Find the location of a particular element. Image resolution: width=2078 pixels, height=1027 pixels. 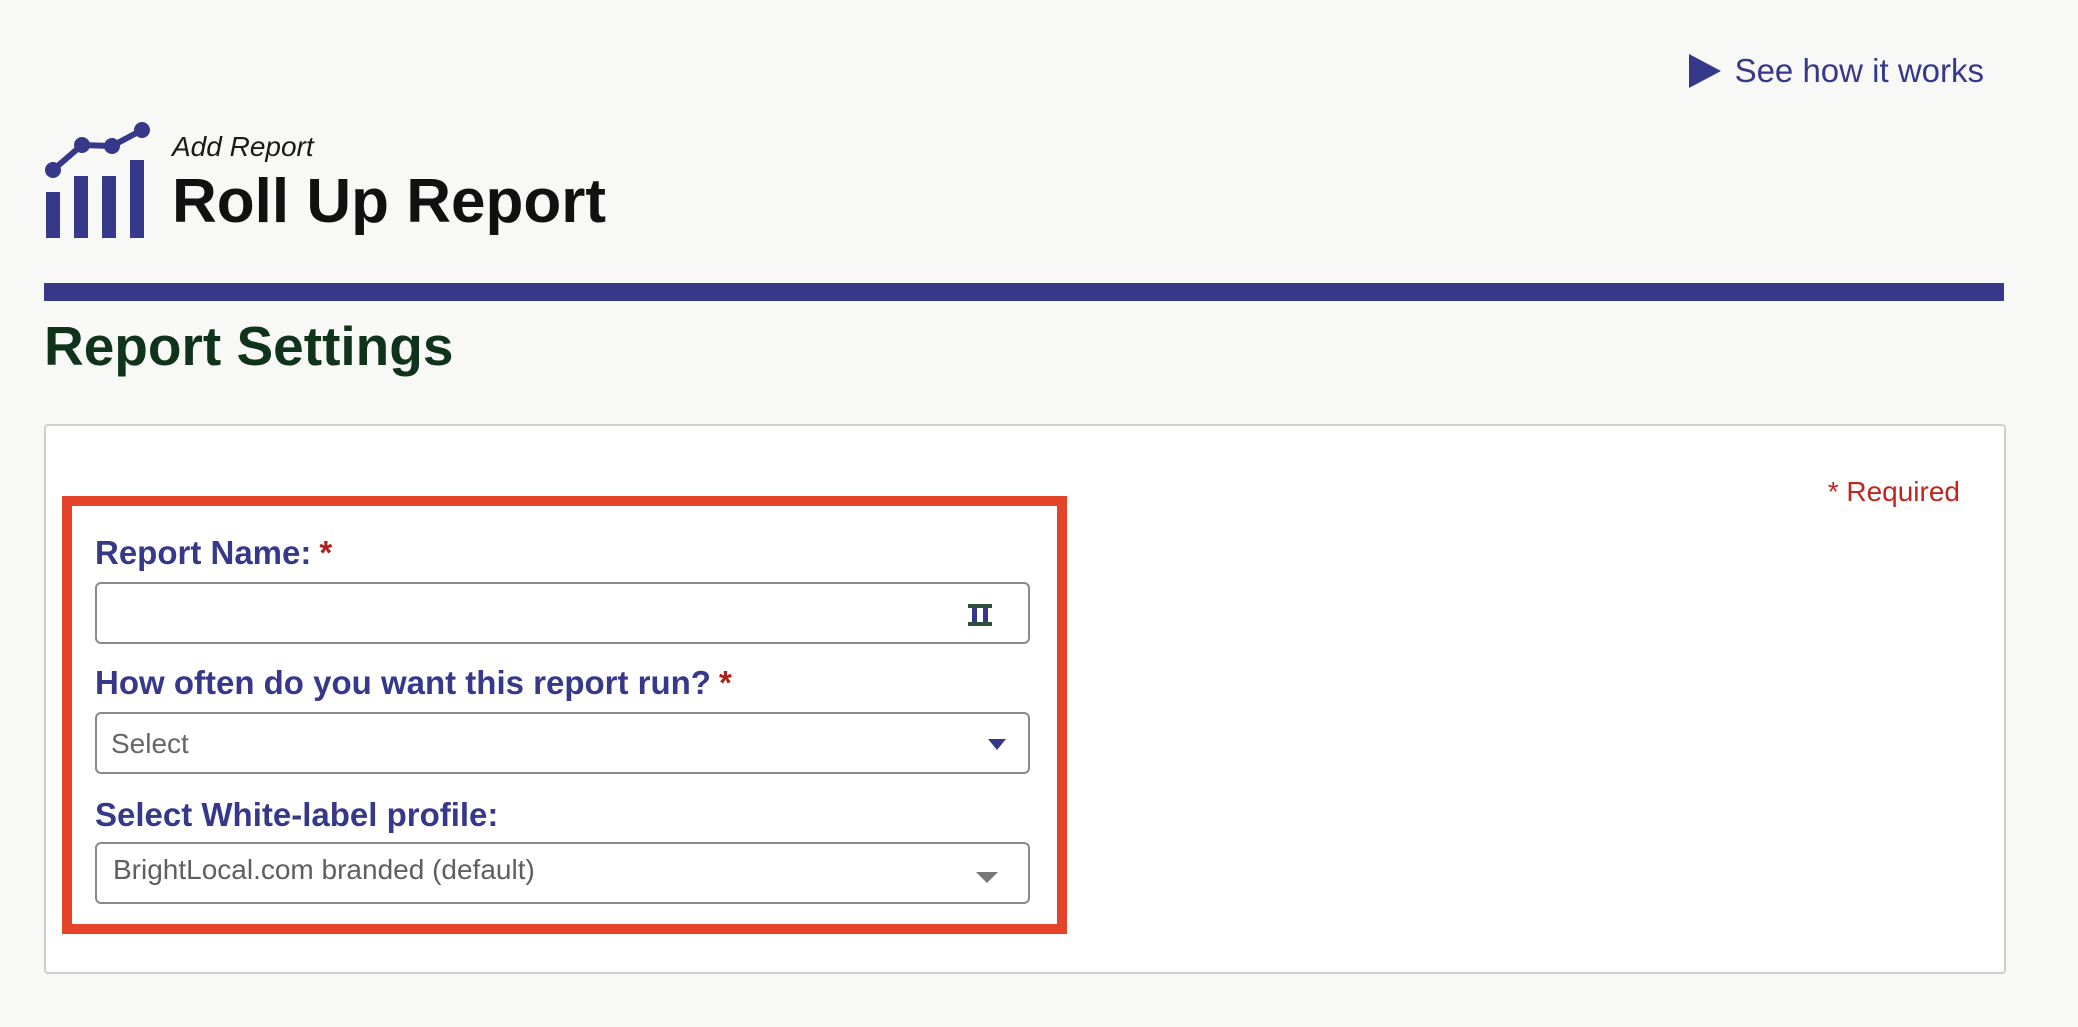

page-title: Roll Up Report is located at coordinates (389, 201).